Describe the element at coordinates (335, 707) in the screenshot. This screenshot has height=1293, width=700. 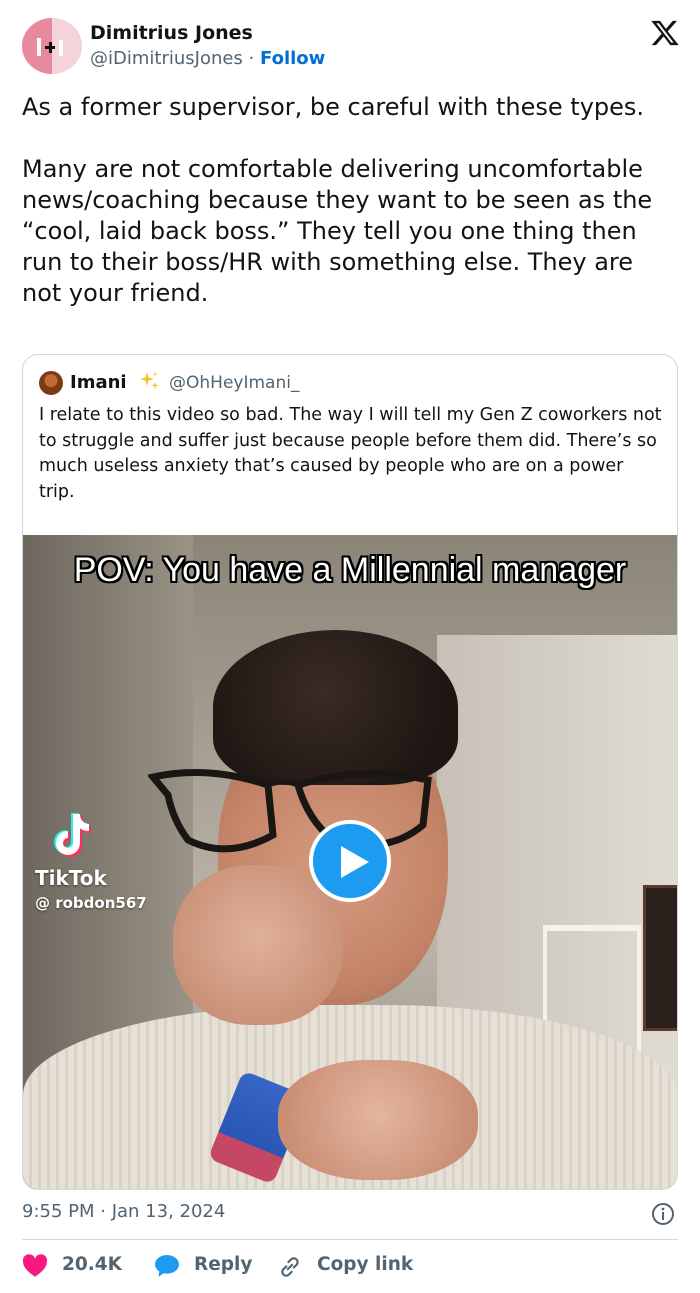
I see `person-hair` at that location.